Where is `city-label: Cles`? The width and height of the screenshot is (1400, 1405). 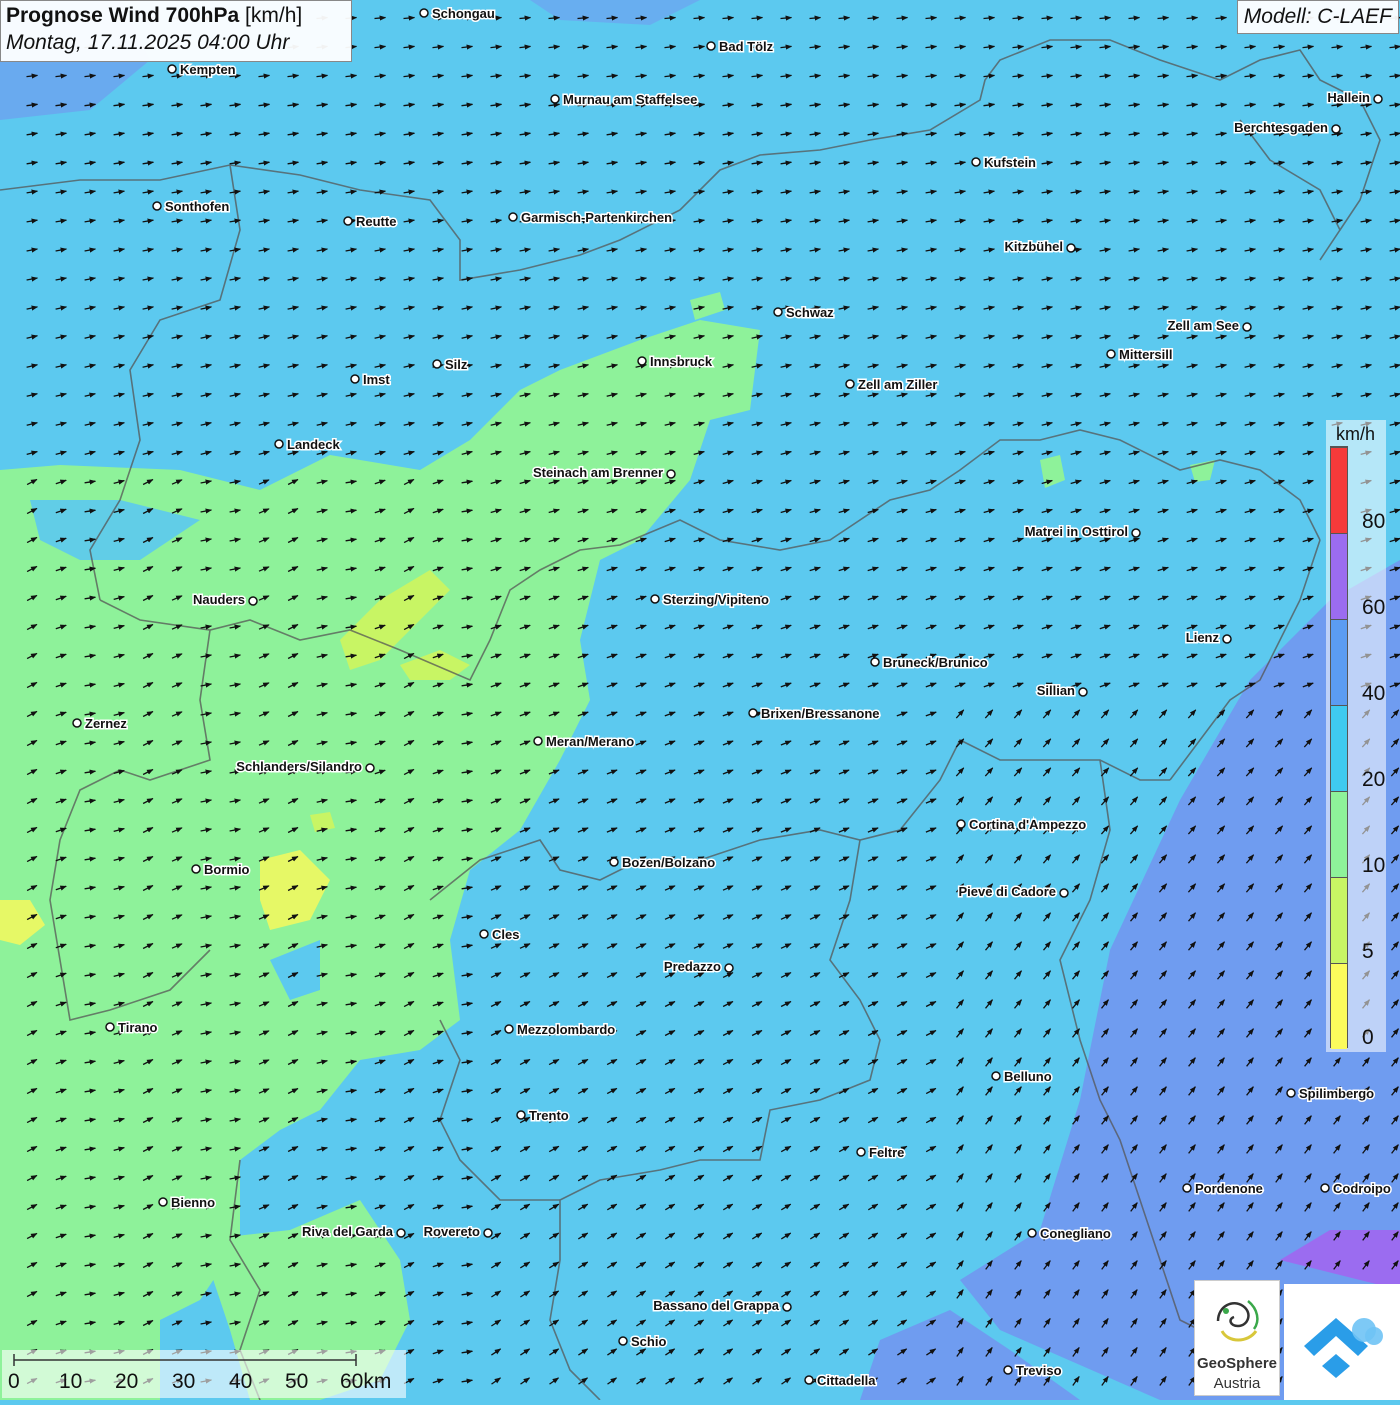 city-label: Cles is located at coordinates (505, 934).